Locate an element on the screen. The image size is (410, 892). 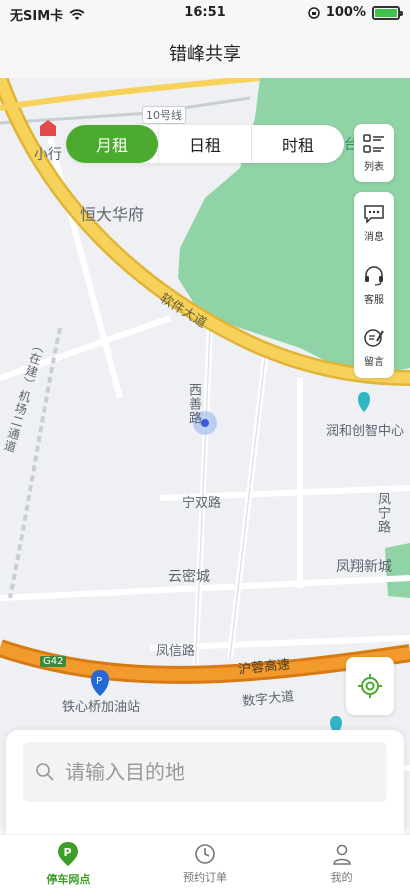
map-label-line10: 10号线 is located at coordinates (164, 115).